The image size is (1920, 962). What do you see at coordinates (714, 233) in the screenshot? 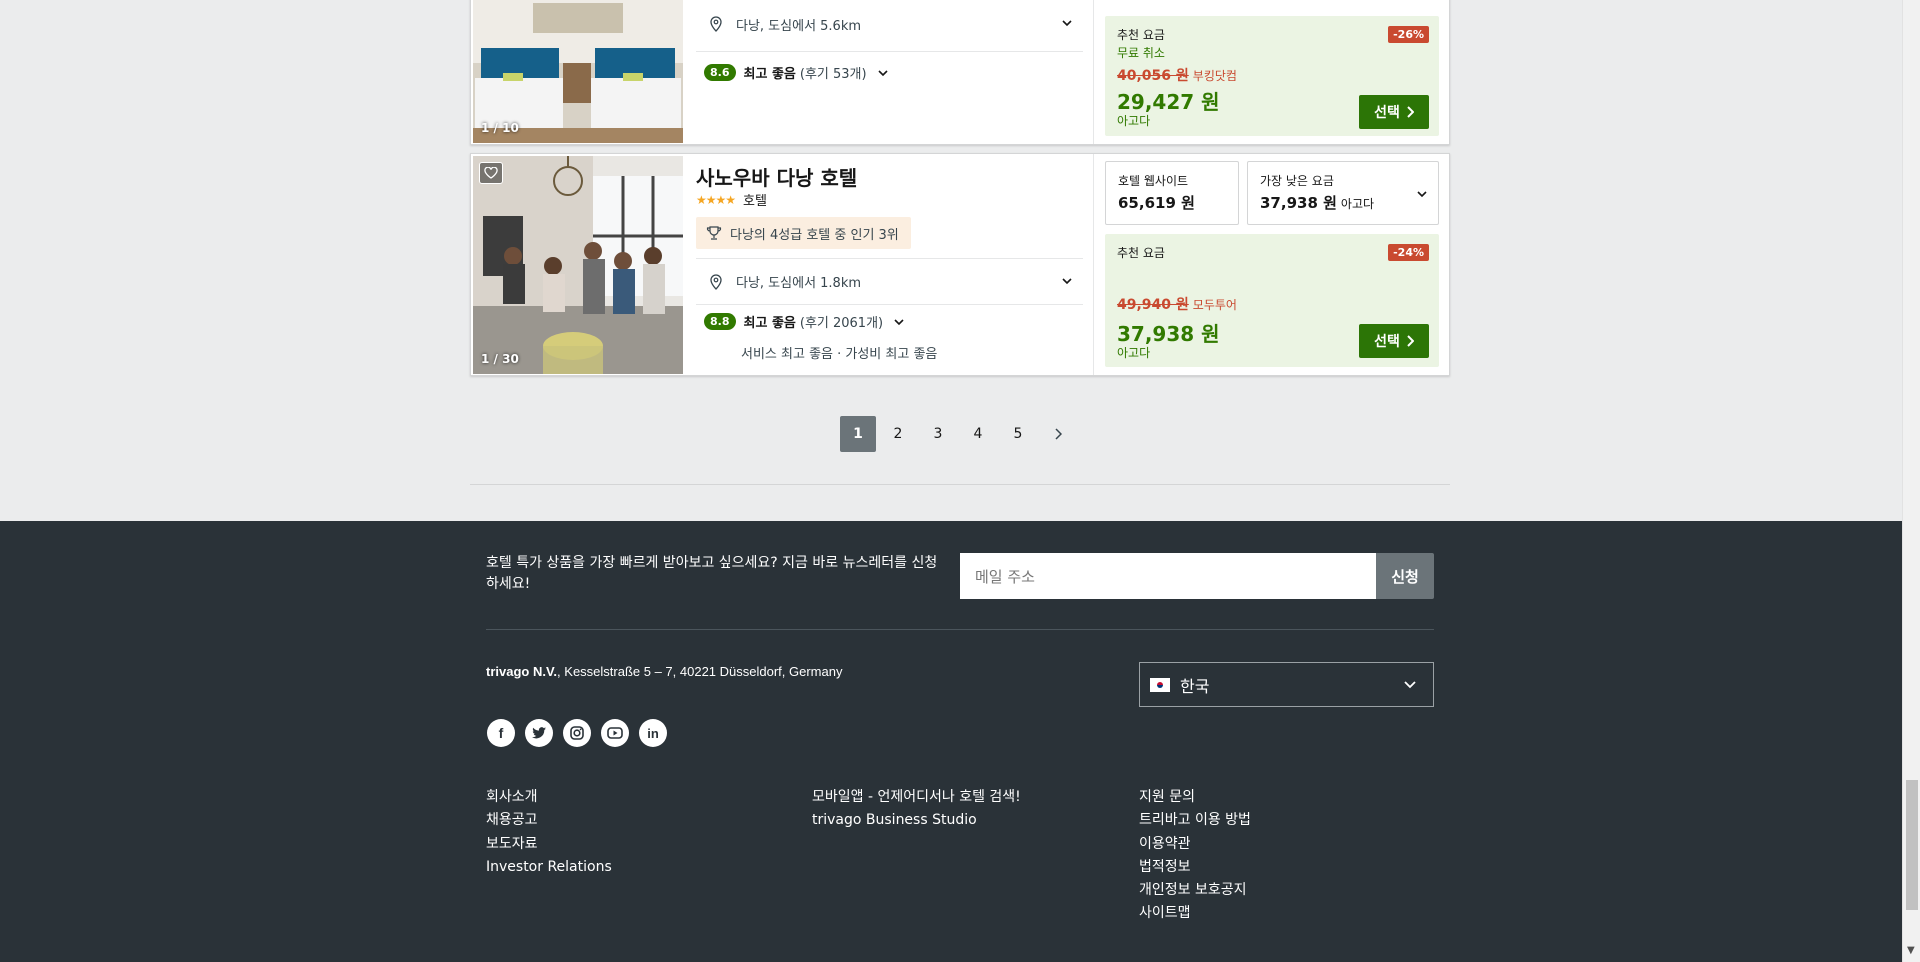
I see `trophy-icon` at bounding box center [714, 233].